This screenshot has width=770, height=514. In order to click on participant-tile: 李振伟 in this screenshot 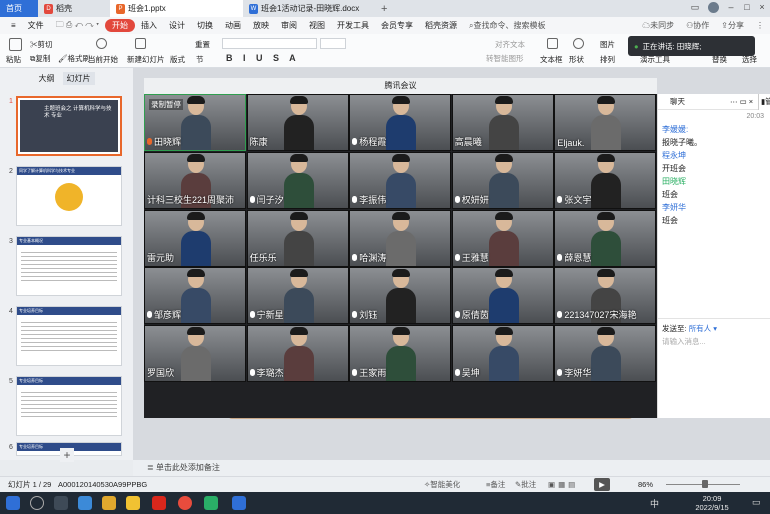, I will do `click(400, 180)`.